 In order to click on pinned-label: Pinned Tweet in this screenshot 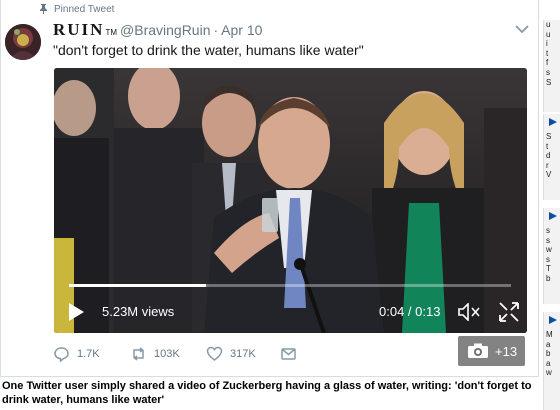, I will do `click(84, 9)`.